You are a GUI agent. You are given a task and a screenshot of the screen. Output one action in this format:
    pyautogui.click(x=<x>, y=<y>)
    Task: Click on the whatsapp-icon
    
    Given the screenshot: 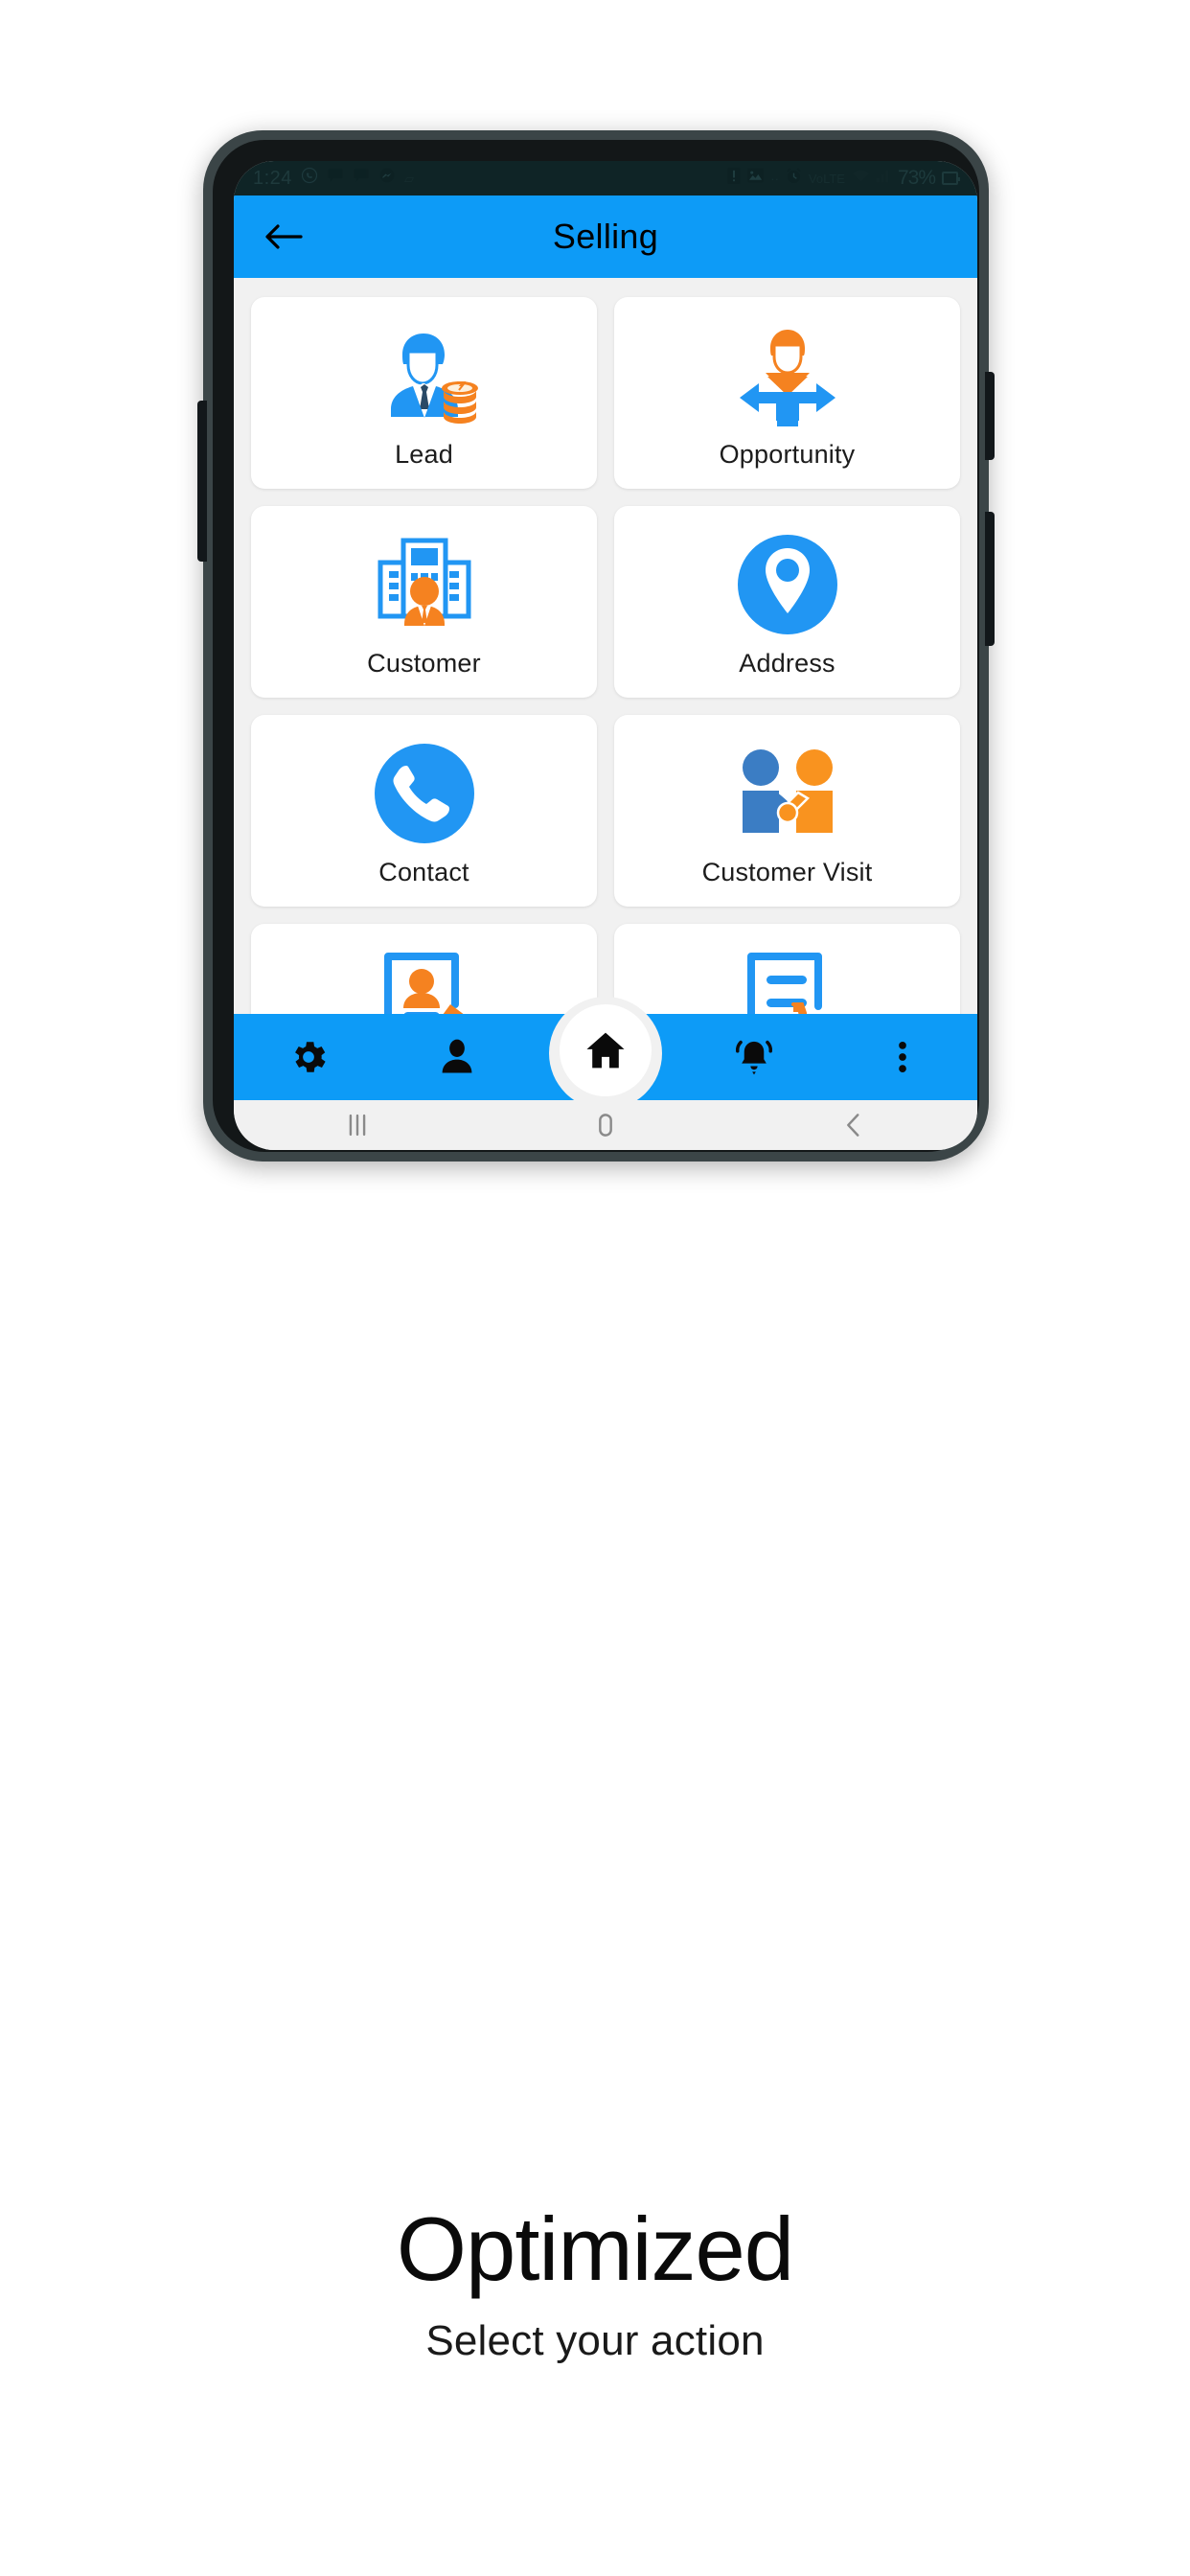 What is the action you would take?
    pyautogui.click(x=310, y=178)
    